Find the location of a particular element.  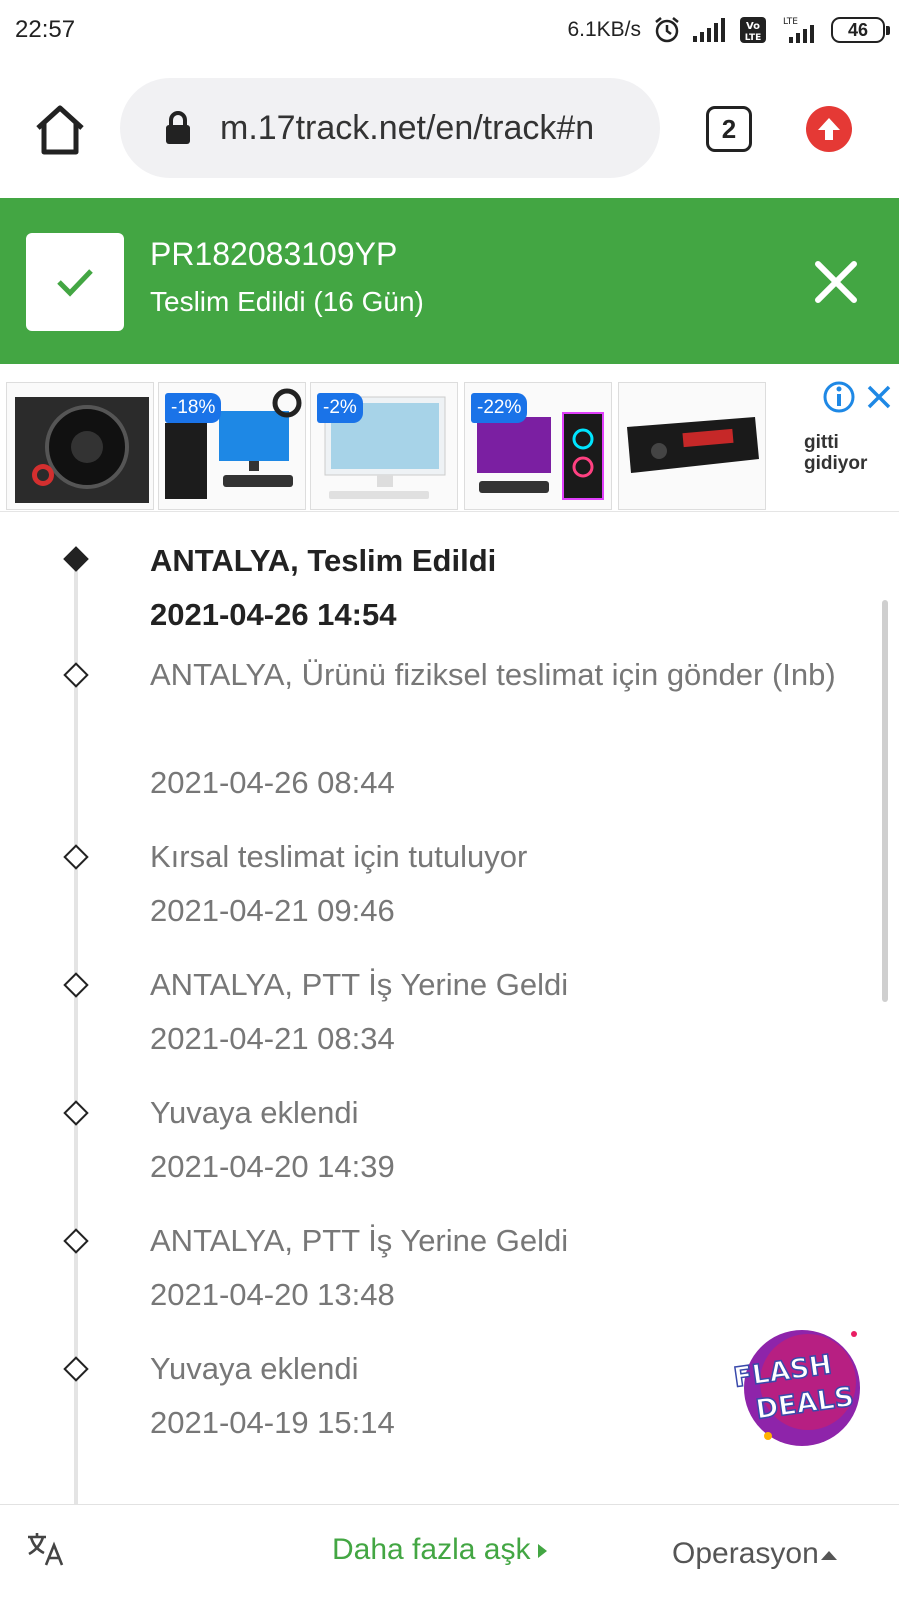

ad-item-all-in-one: -2% is located at coordinates (384, 446).